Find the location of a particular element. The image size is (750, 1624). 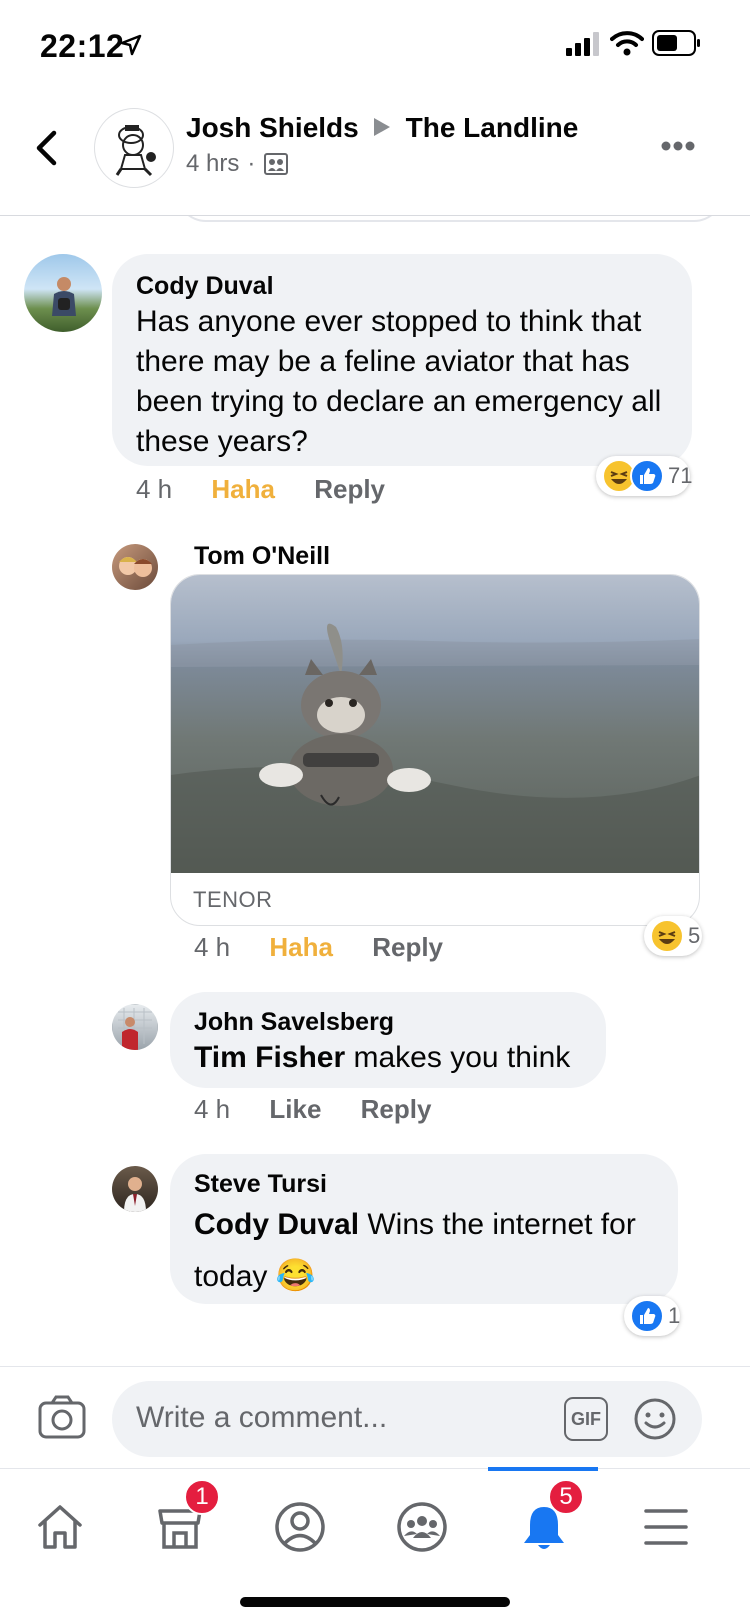

home-icon is located at coordinates (60, 1527).